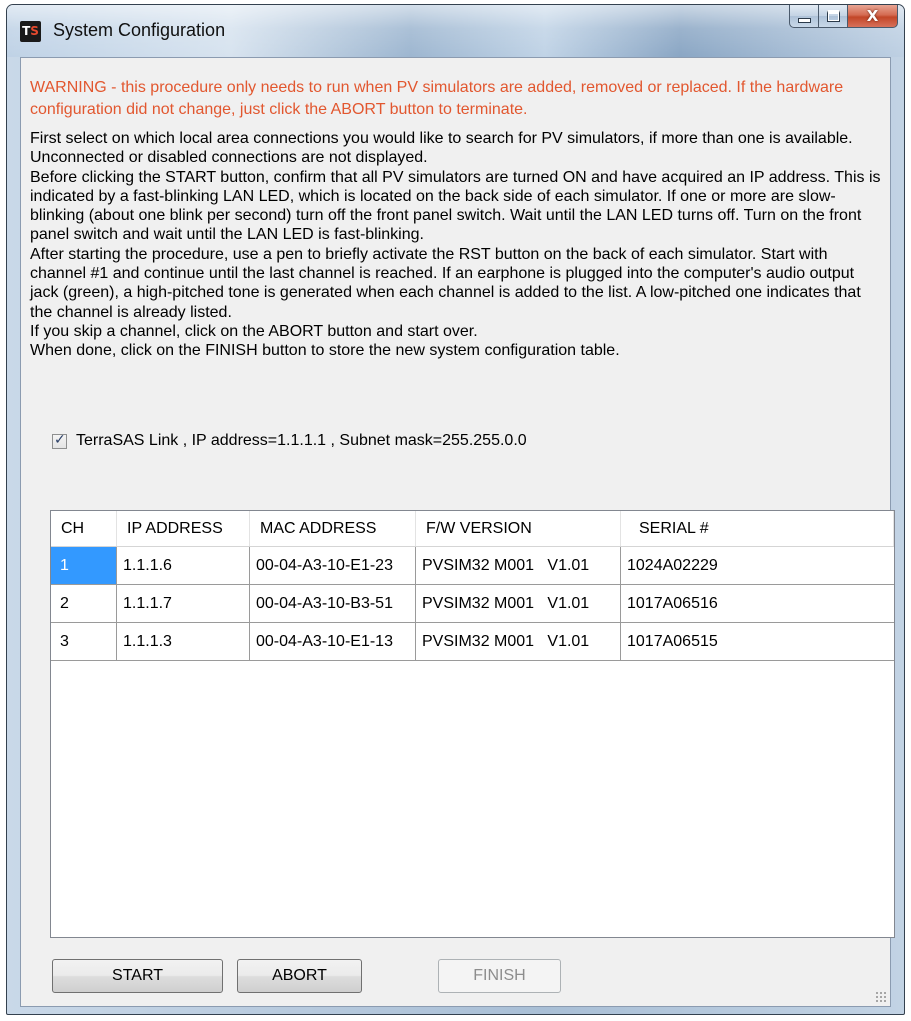 The width and height of the screenshot is (911, 1021). Describe the element at coordinates (183, 641) in the screenshot. I see `cell-ip-address: 1.1.1.3` at that location.